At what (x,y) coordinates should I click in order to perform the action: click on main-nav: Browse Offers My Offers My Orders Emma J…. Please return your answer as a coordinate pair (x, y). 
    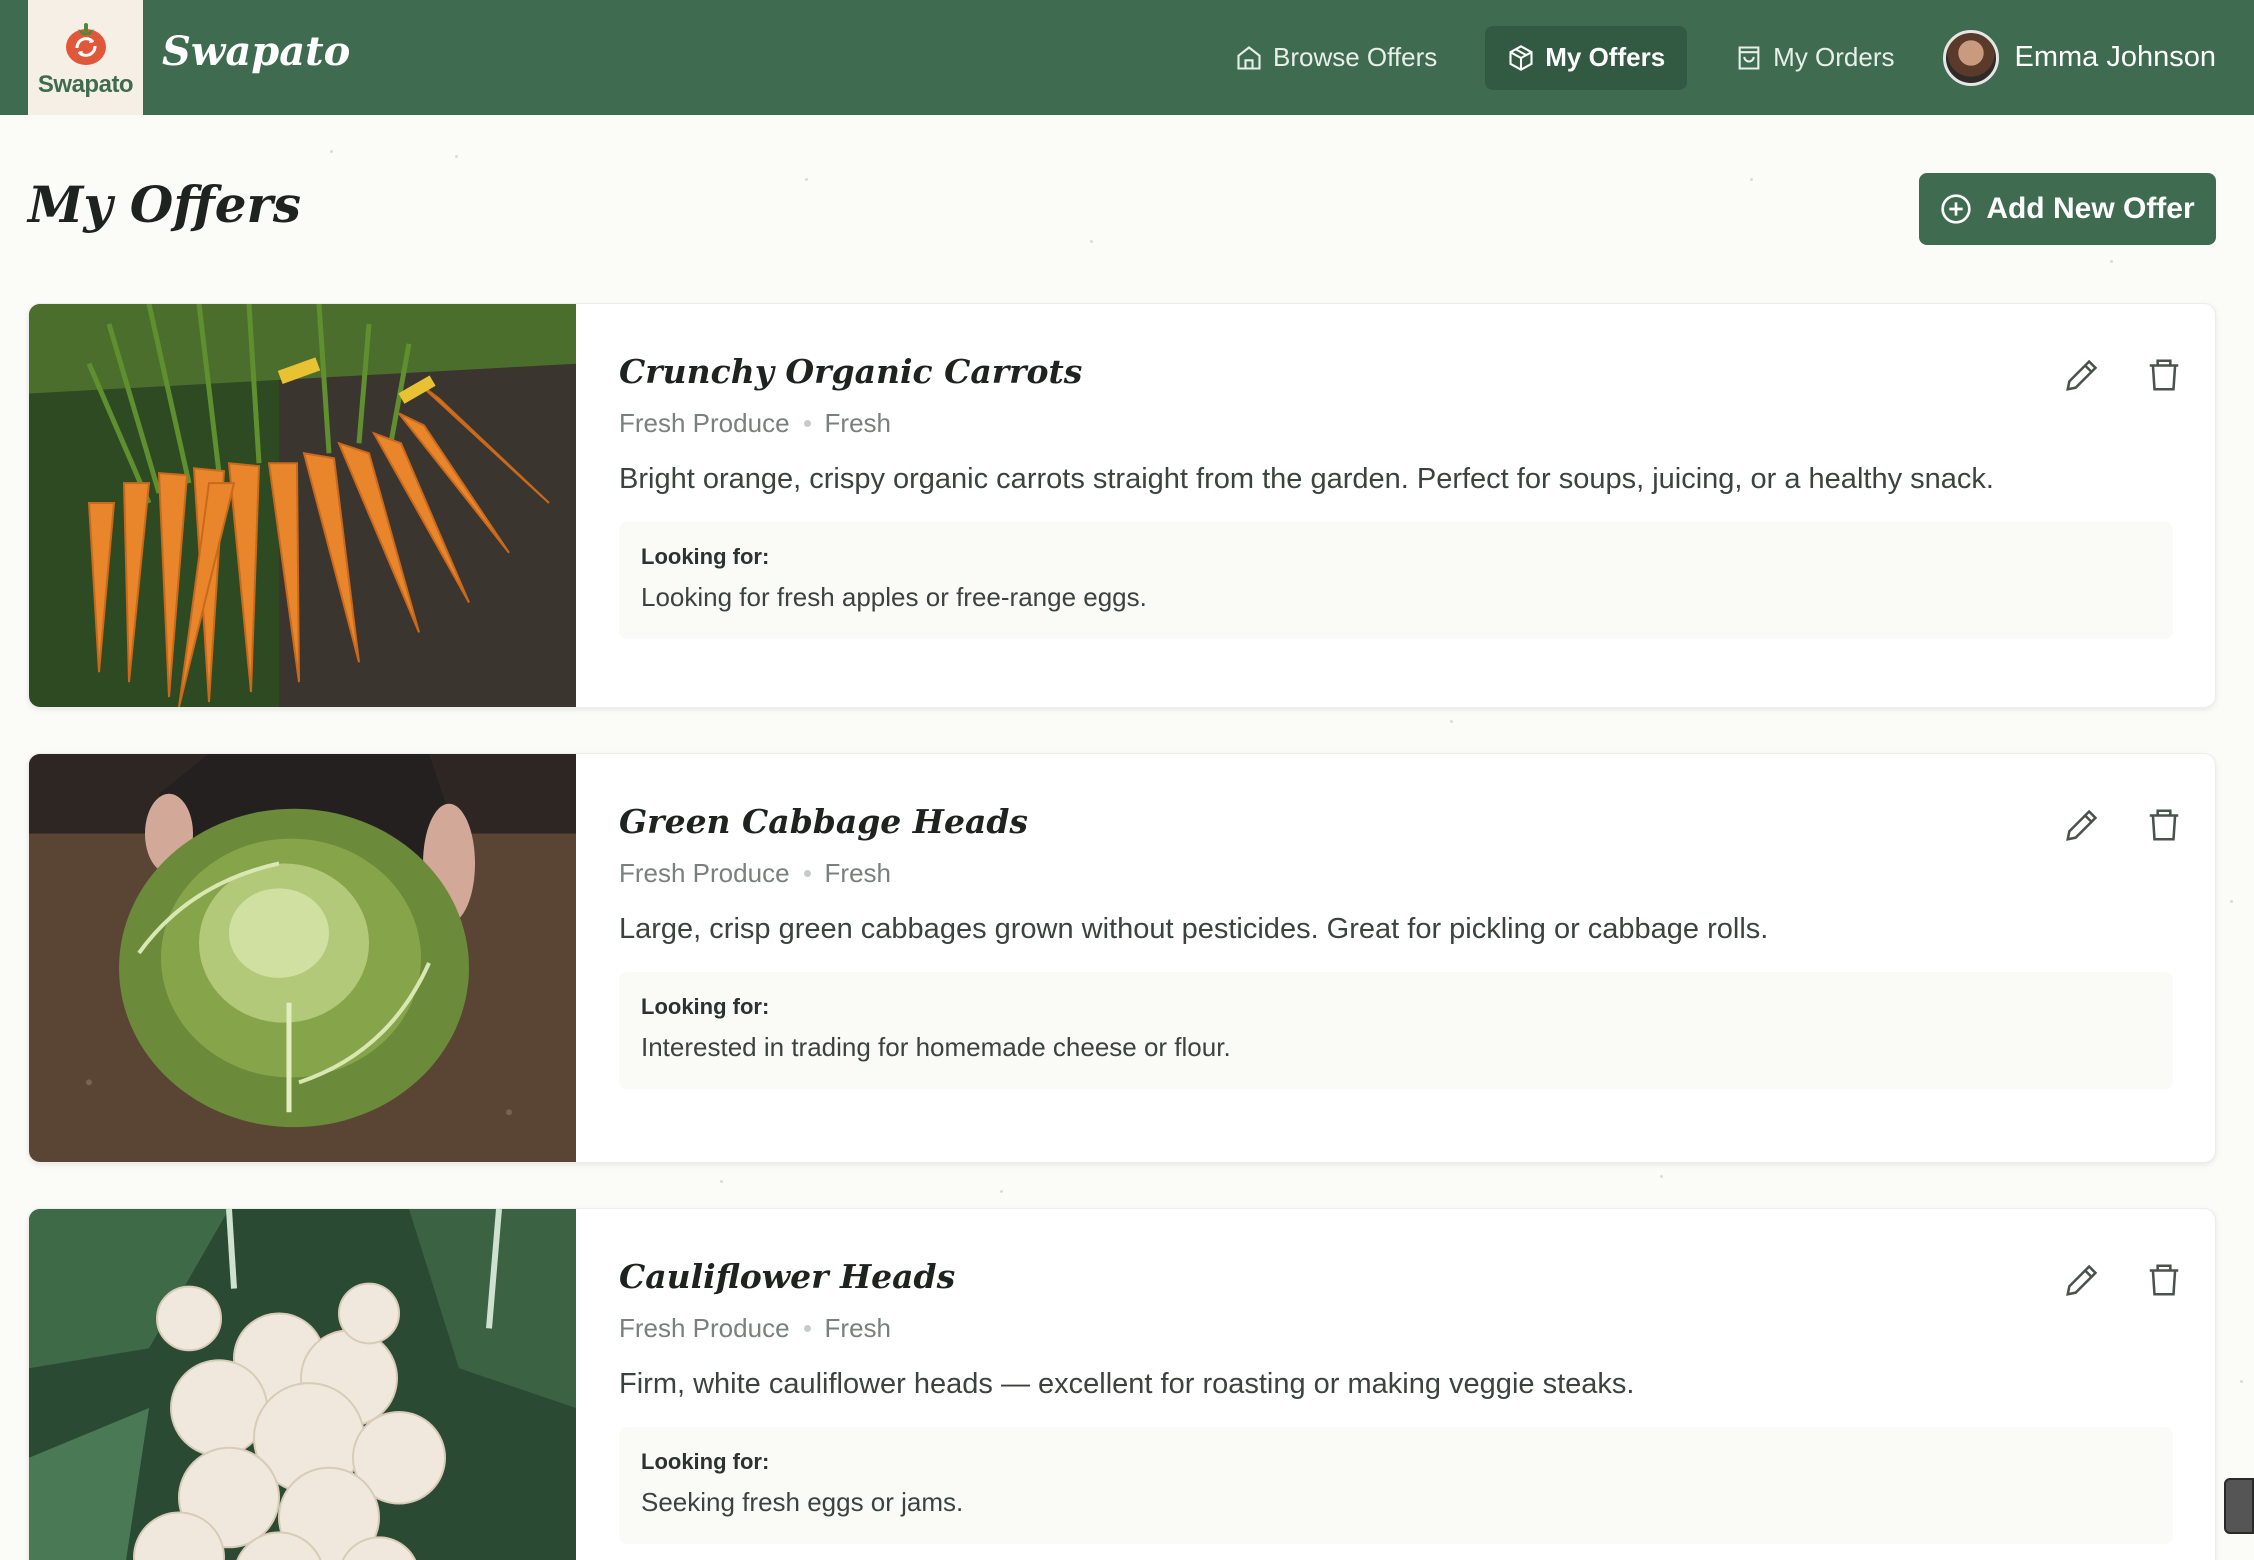
    Looking at the image, I should click on (1733, 57).